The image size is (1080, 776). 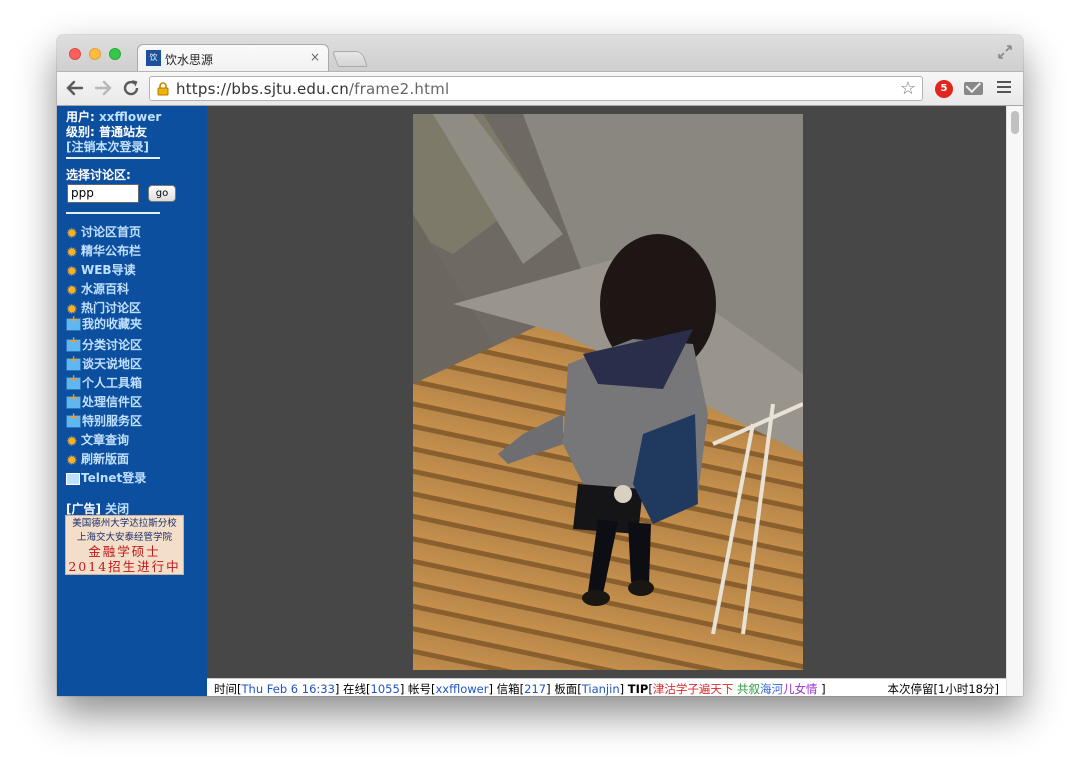 What do you see at coordinates (115, 54) in the screenshot?
I see `zoom-window-button` at bounding box center [115, 54].